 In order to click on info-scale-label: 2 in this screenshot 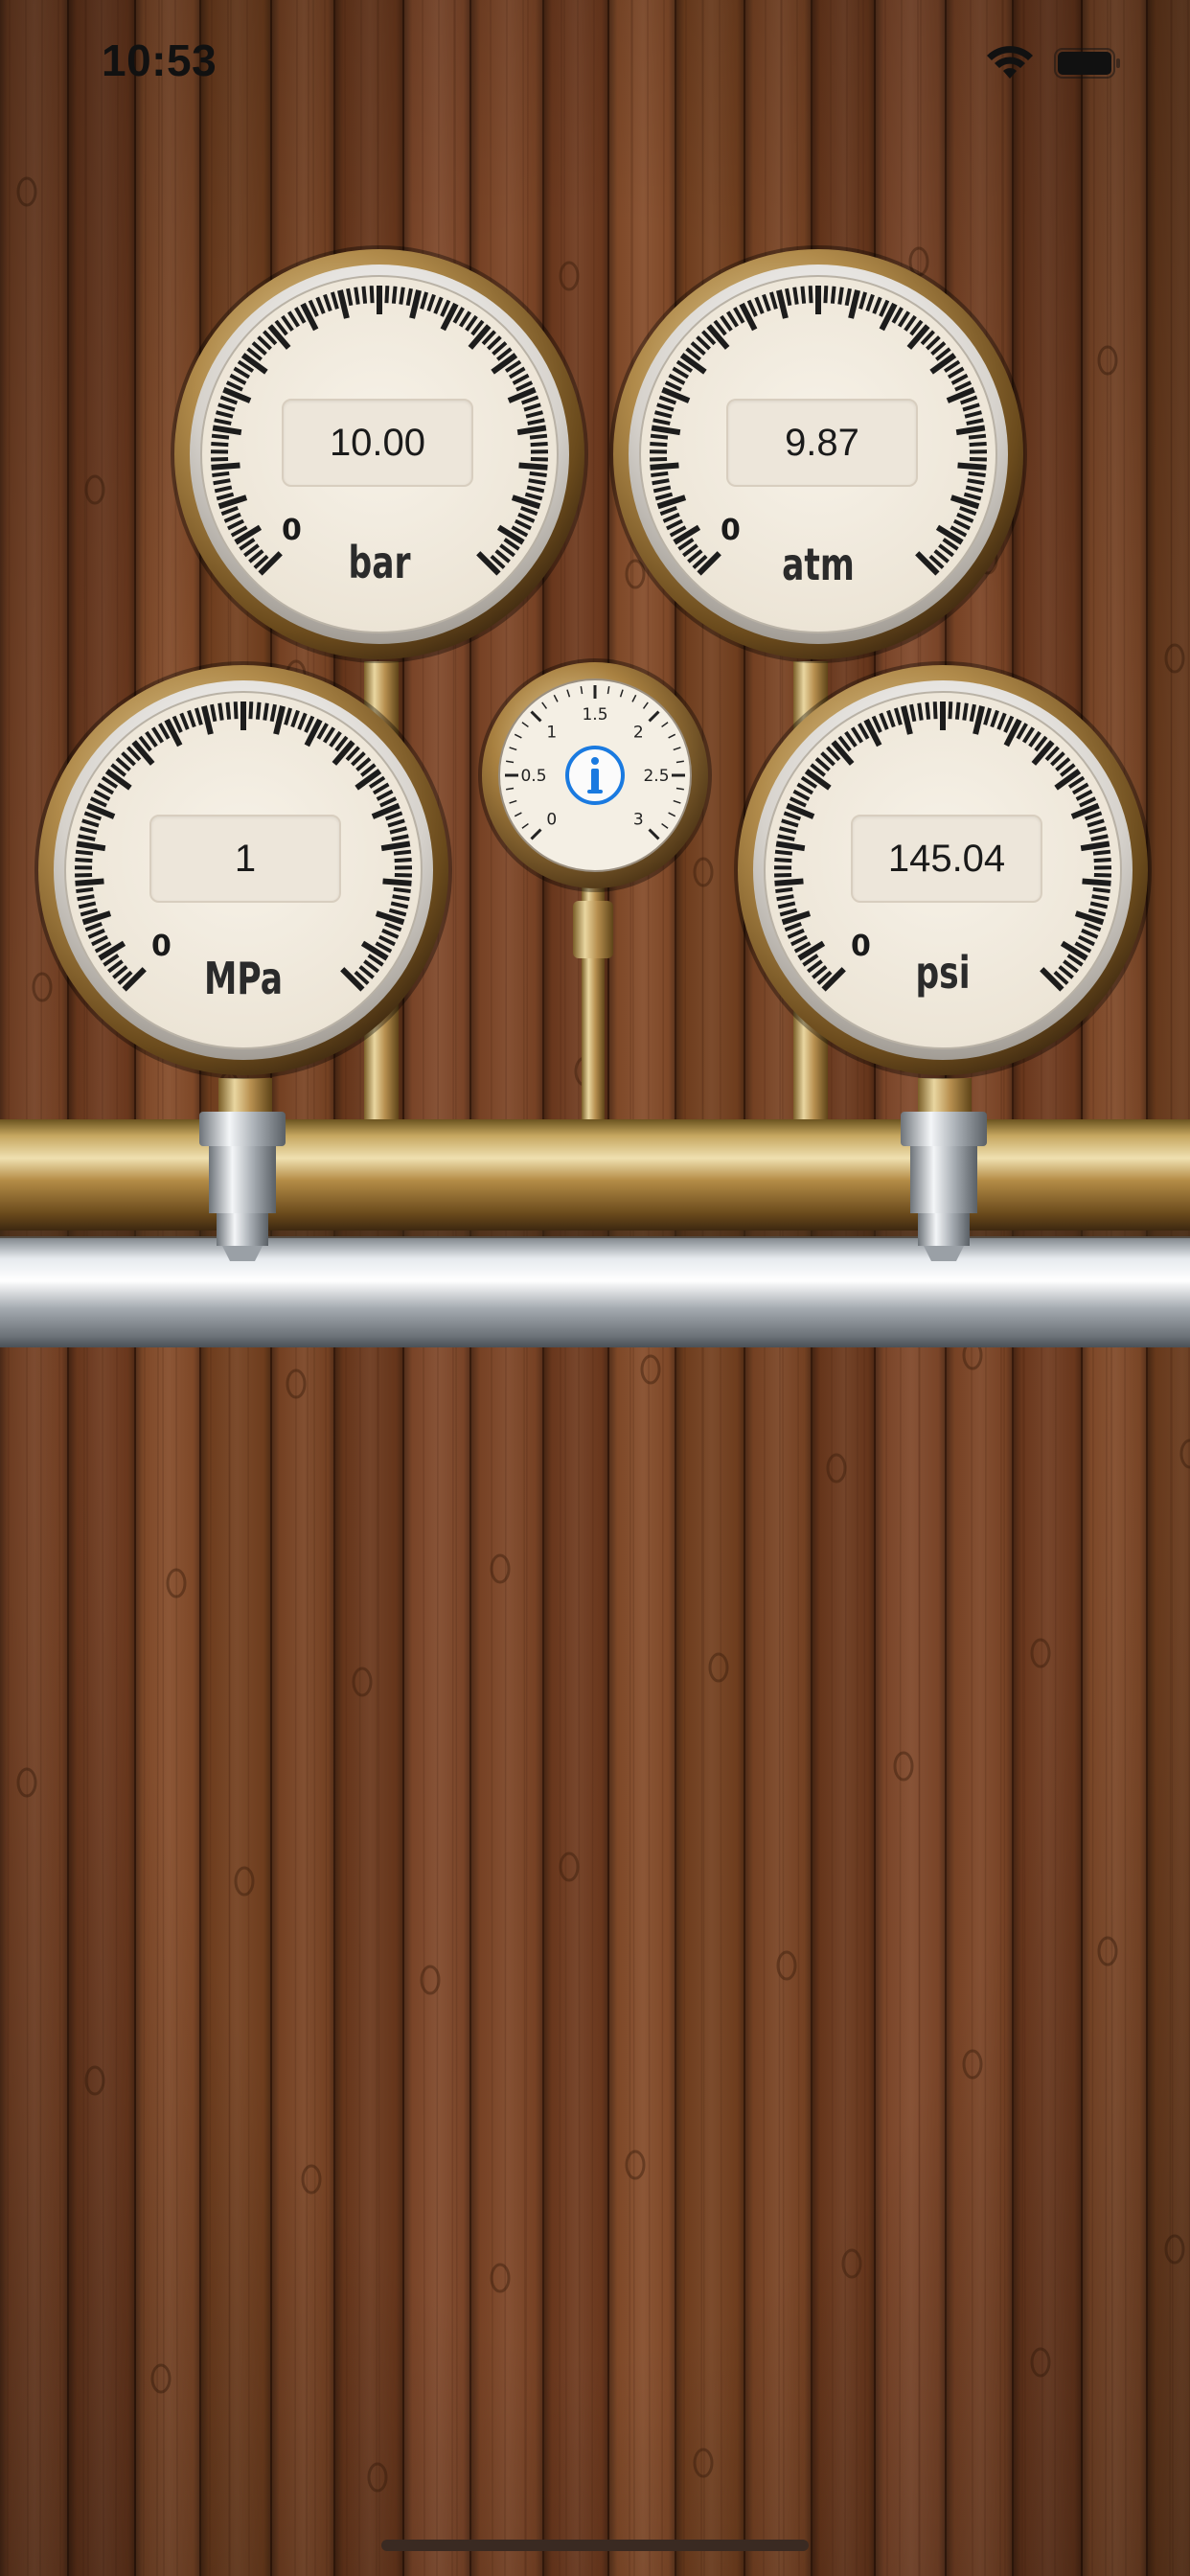, I will do `click(638, 734)`.